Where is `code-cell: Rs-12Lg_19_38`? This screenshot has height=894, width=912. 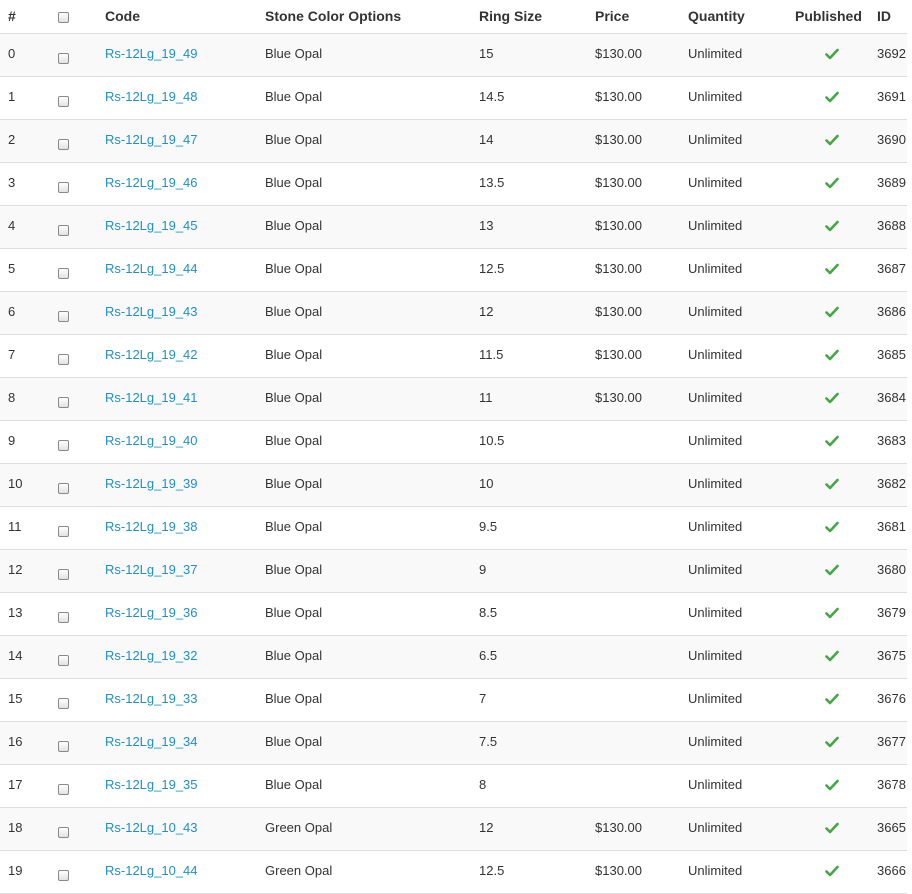 code-cell: Rs-12Lg_19_38 is located at coordinates (185, 528).